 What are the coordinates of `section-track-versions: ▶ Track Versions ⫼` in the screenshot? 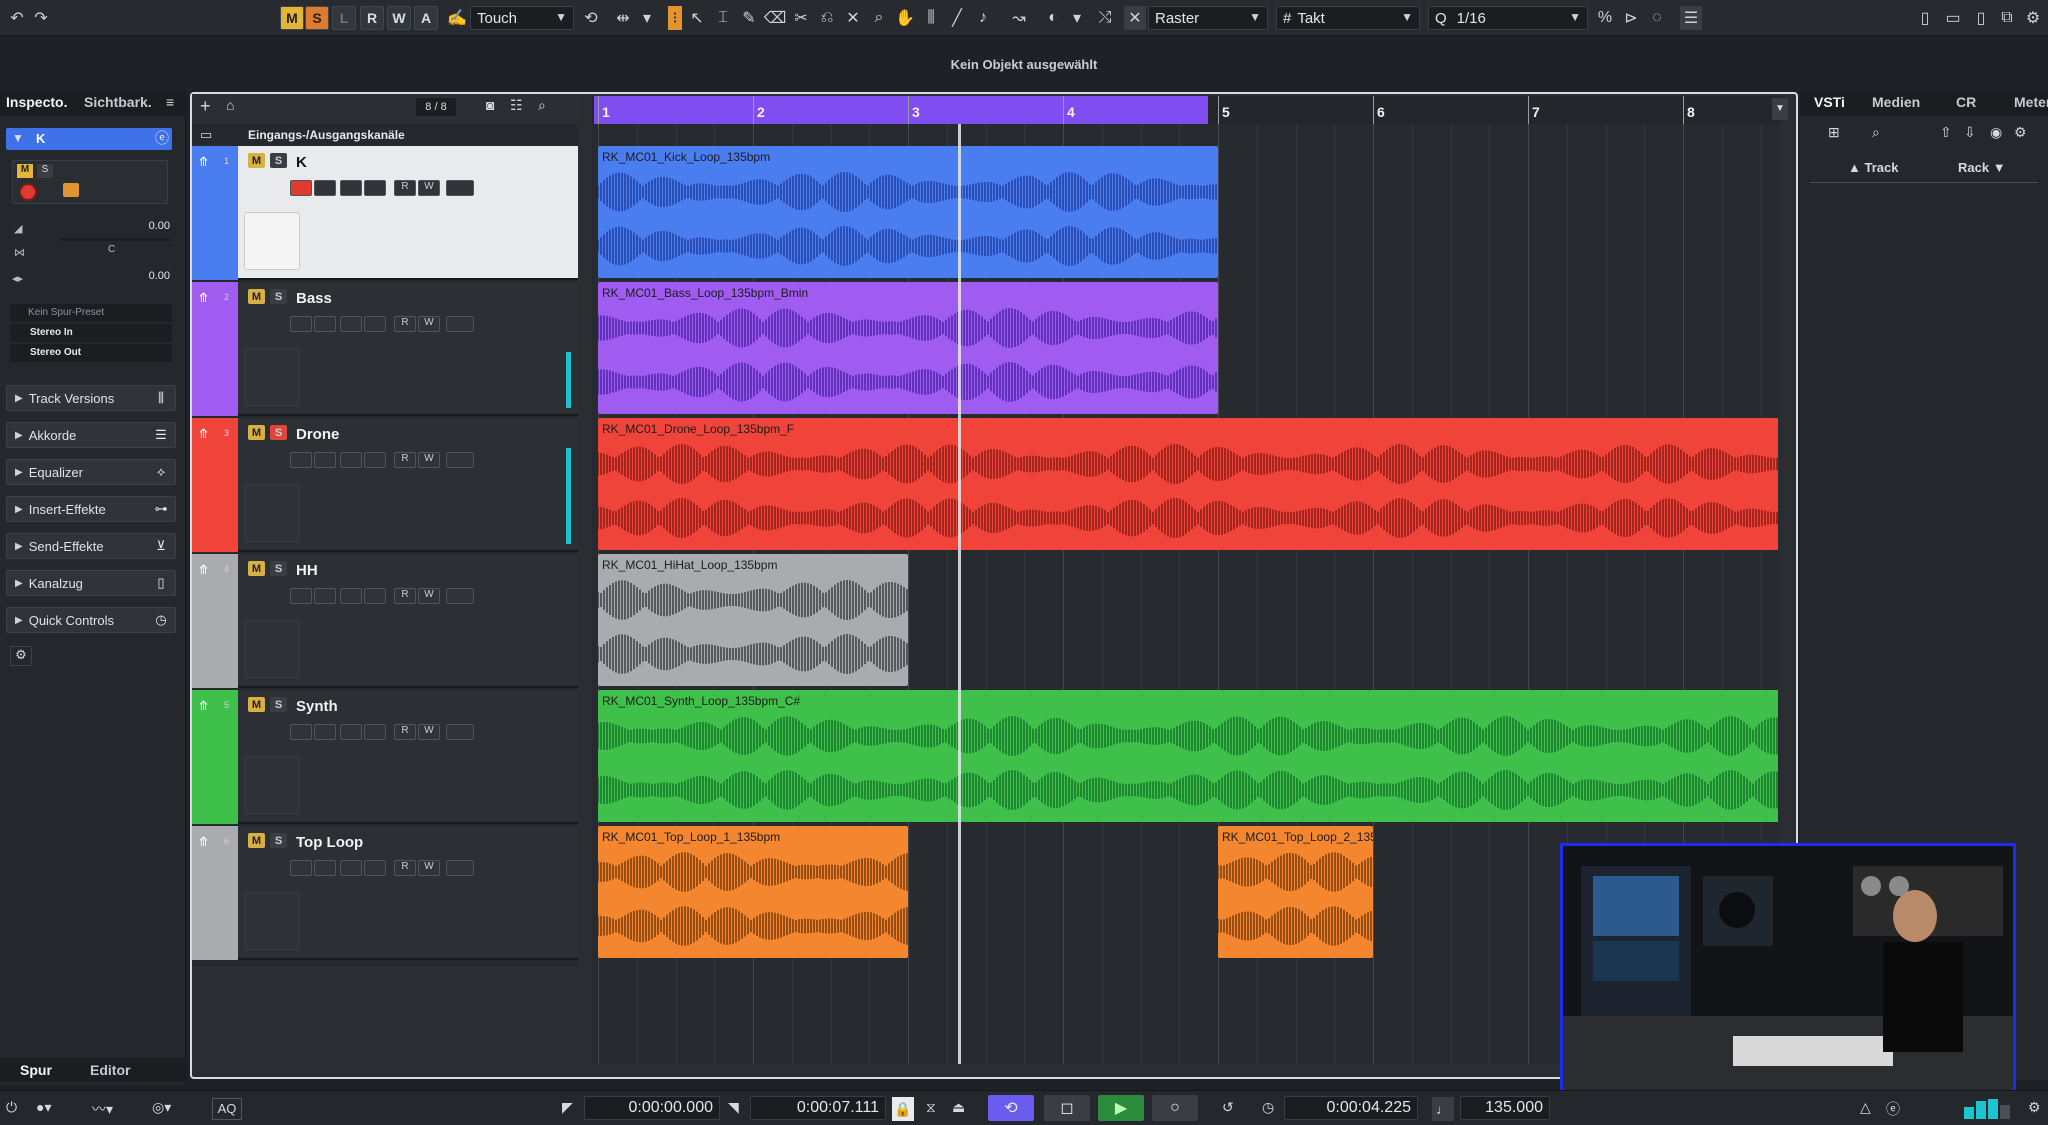 It's located at (91, 398).